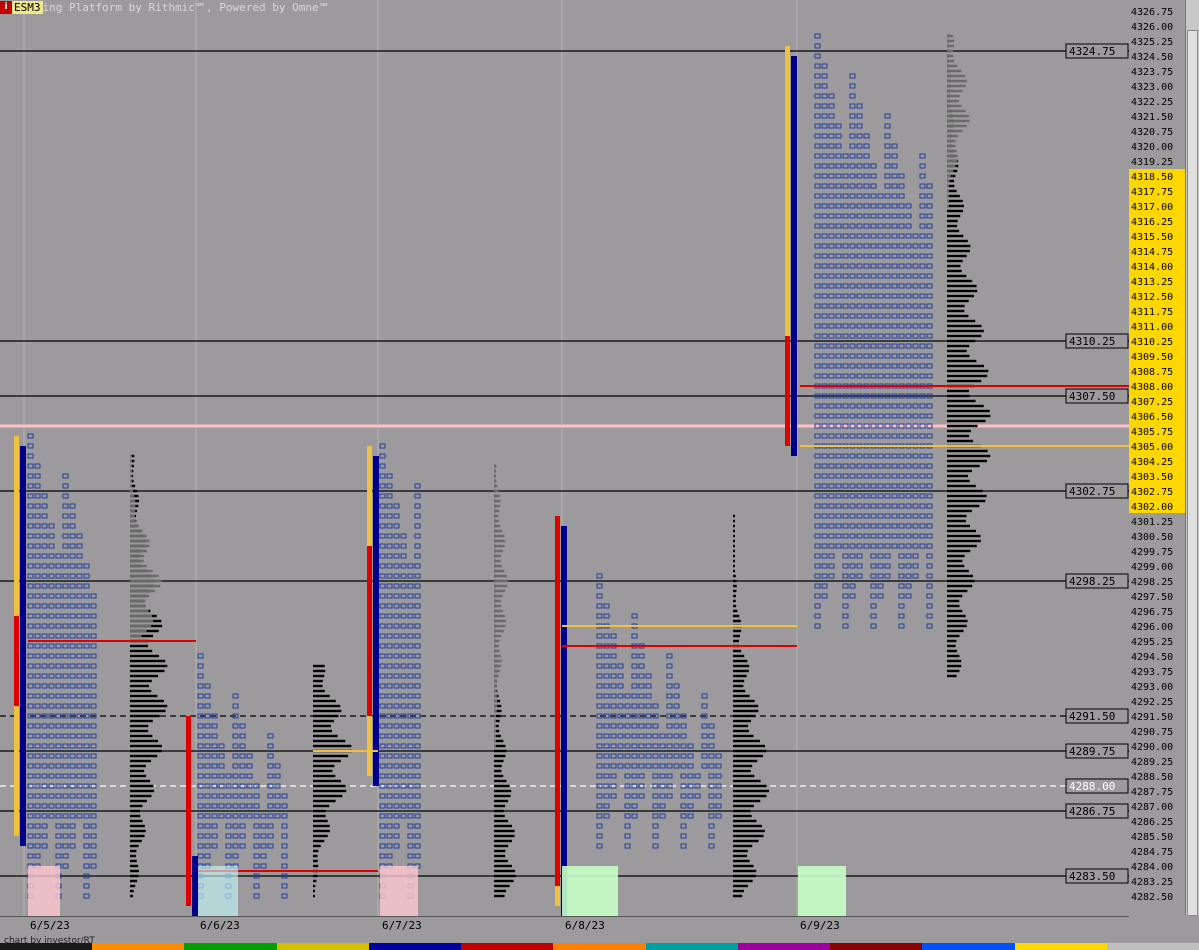 The width and height of the screenshot is (1199, 950). Describe the element at coordinates (1152, 432) in the screenshot. I see `price-tick-label: 4305.75` at that location.